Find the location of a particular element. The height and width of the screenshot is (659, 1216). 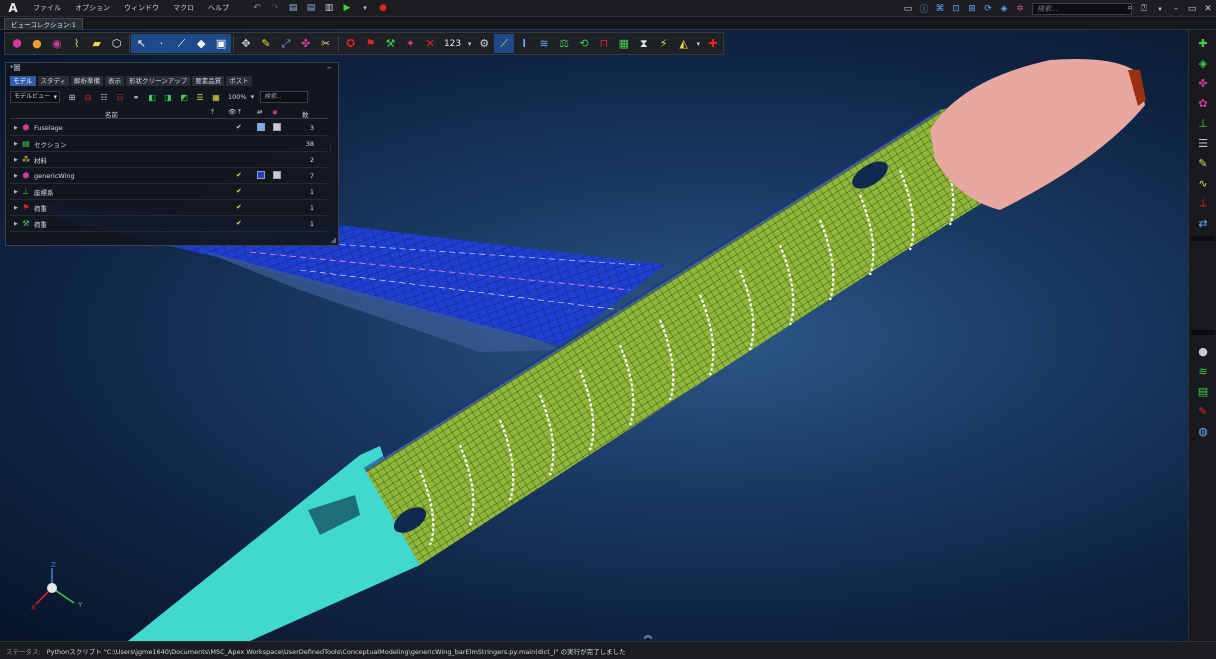

select-point-icon: · is located at coordinates (161, 43).